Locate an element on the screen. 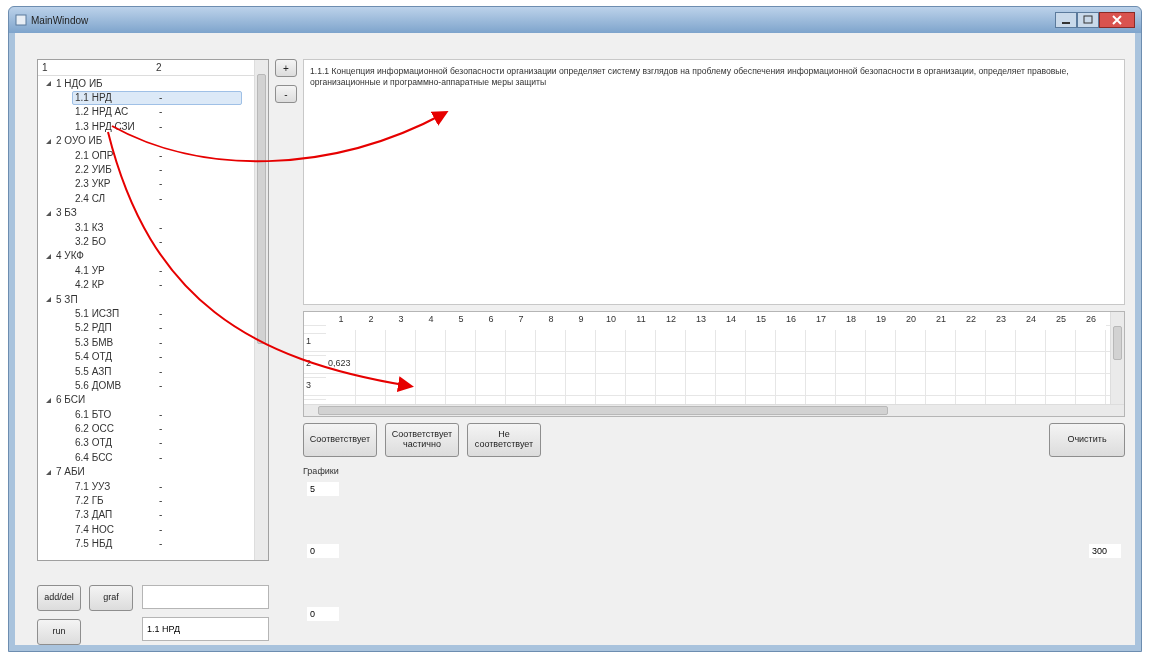 The image size is (1150, 652). tree-row: 4.2 КР - is located at coordinates (157, 284).